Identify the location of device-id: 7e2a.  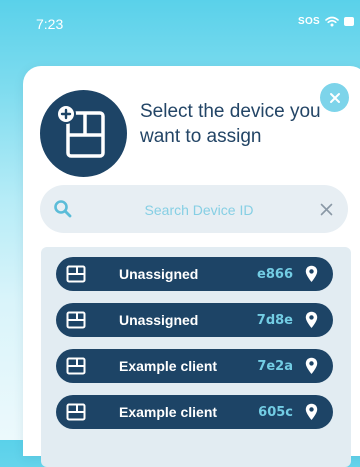
(275, 366).